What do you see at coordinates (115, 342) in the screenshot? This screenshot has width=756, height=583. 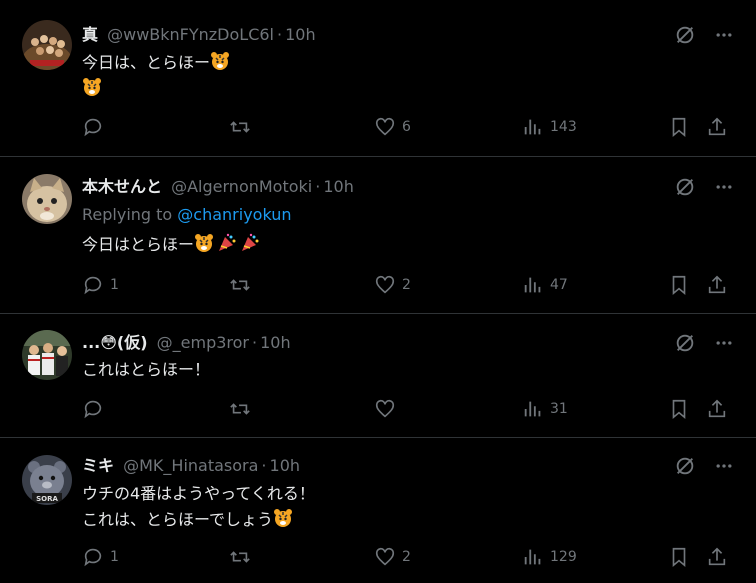 I see `display-name: ...😳(仮)` at bounding box center [115, 342].